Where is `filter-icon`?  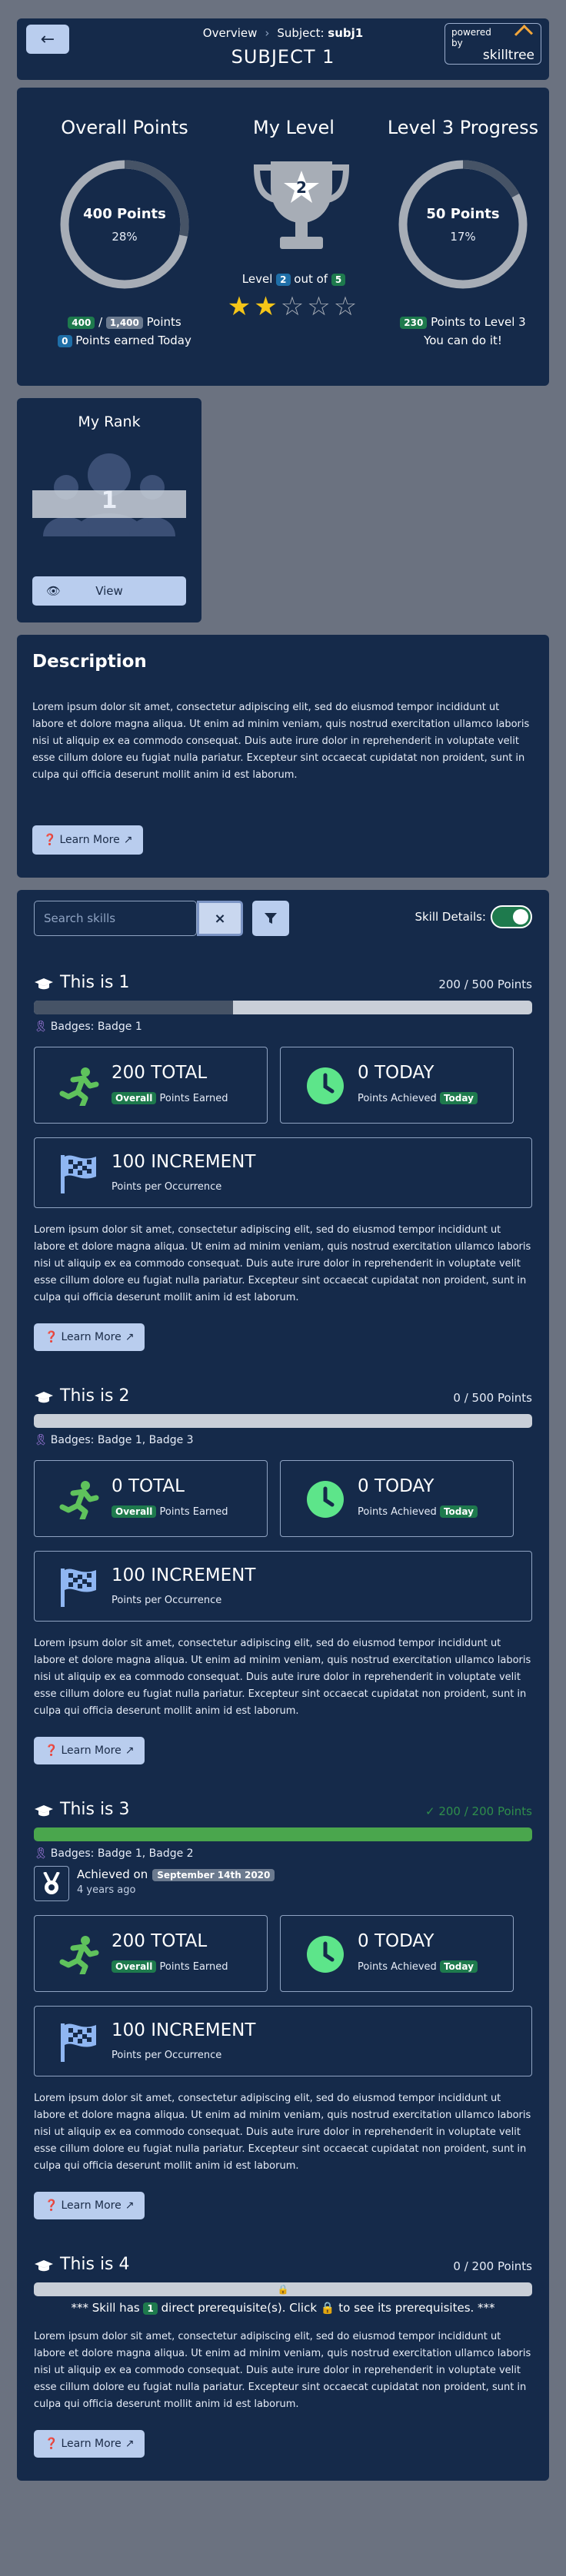
filter-icon is located at coordinates (271, 918).